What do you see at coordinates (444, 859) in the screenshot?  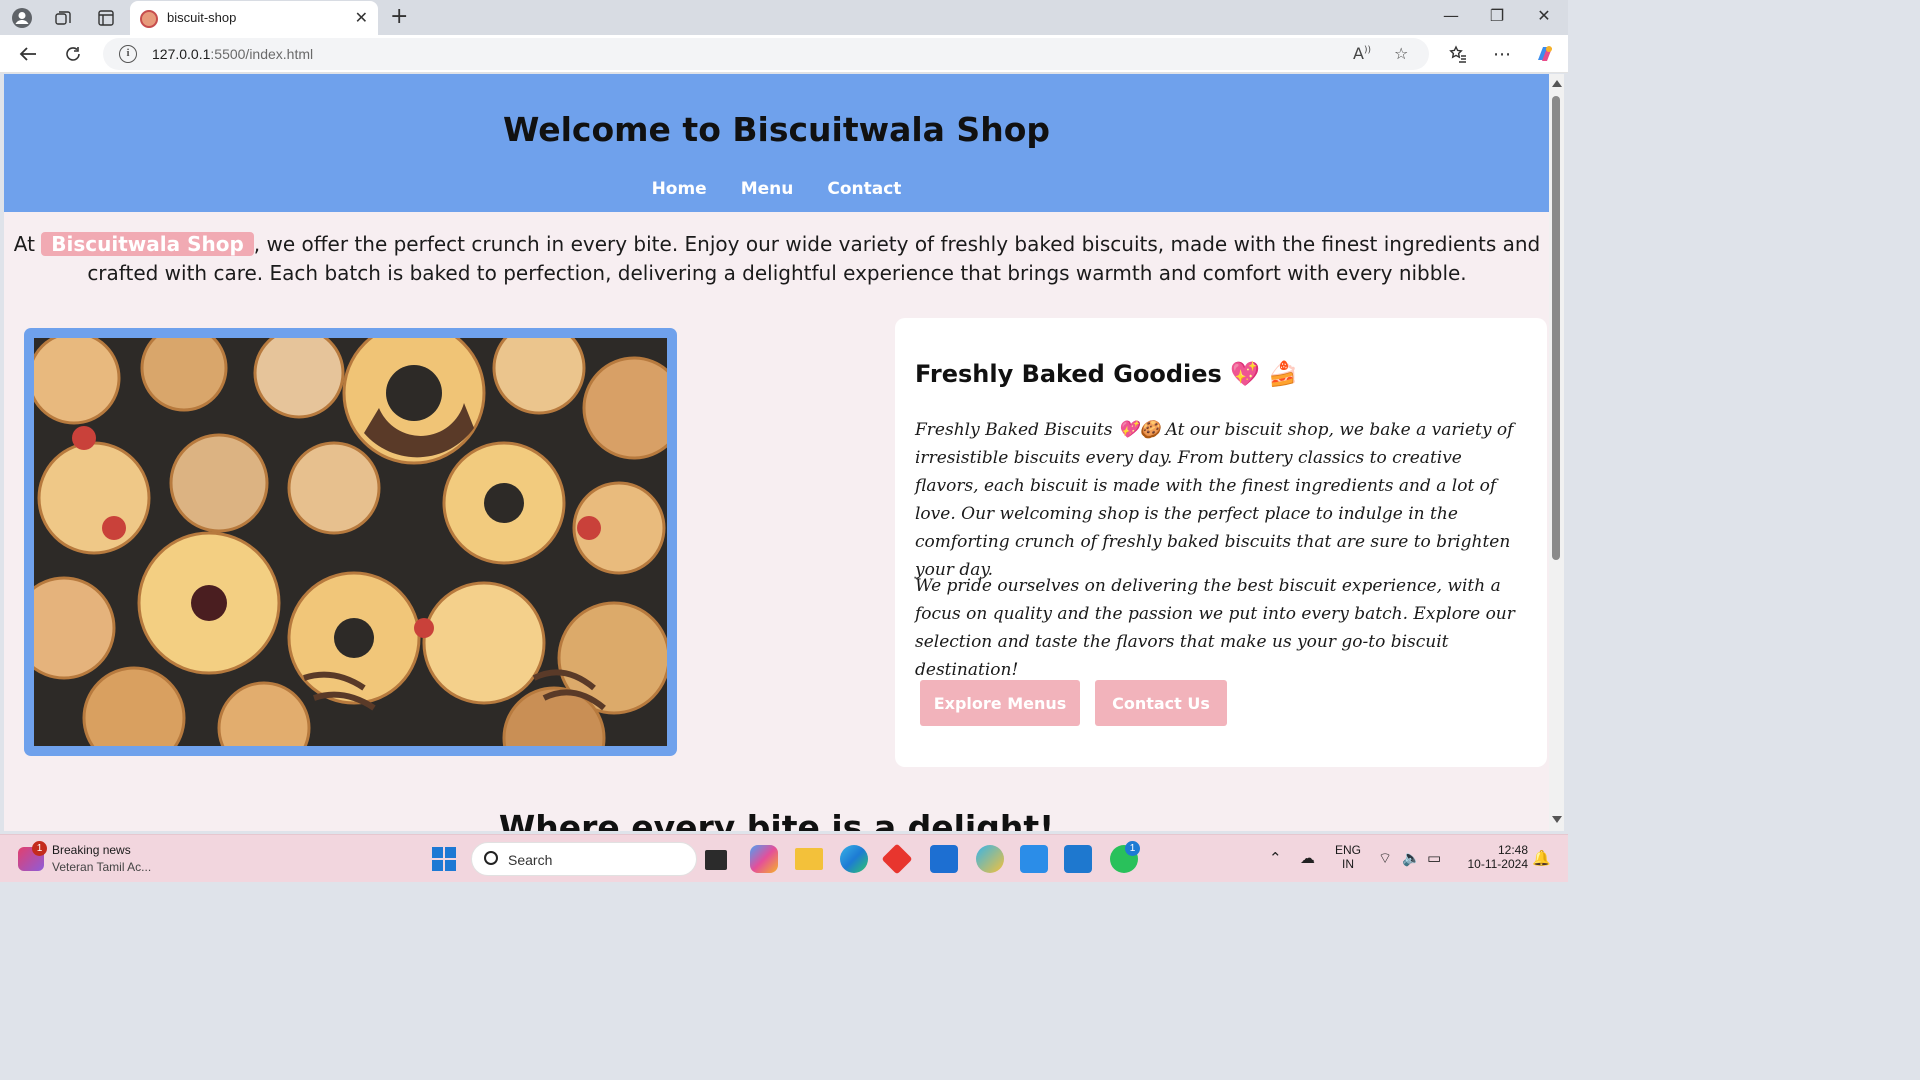 I see `start-windows-icon` at bounding box center [444, 859].